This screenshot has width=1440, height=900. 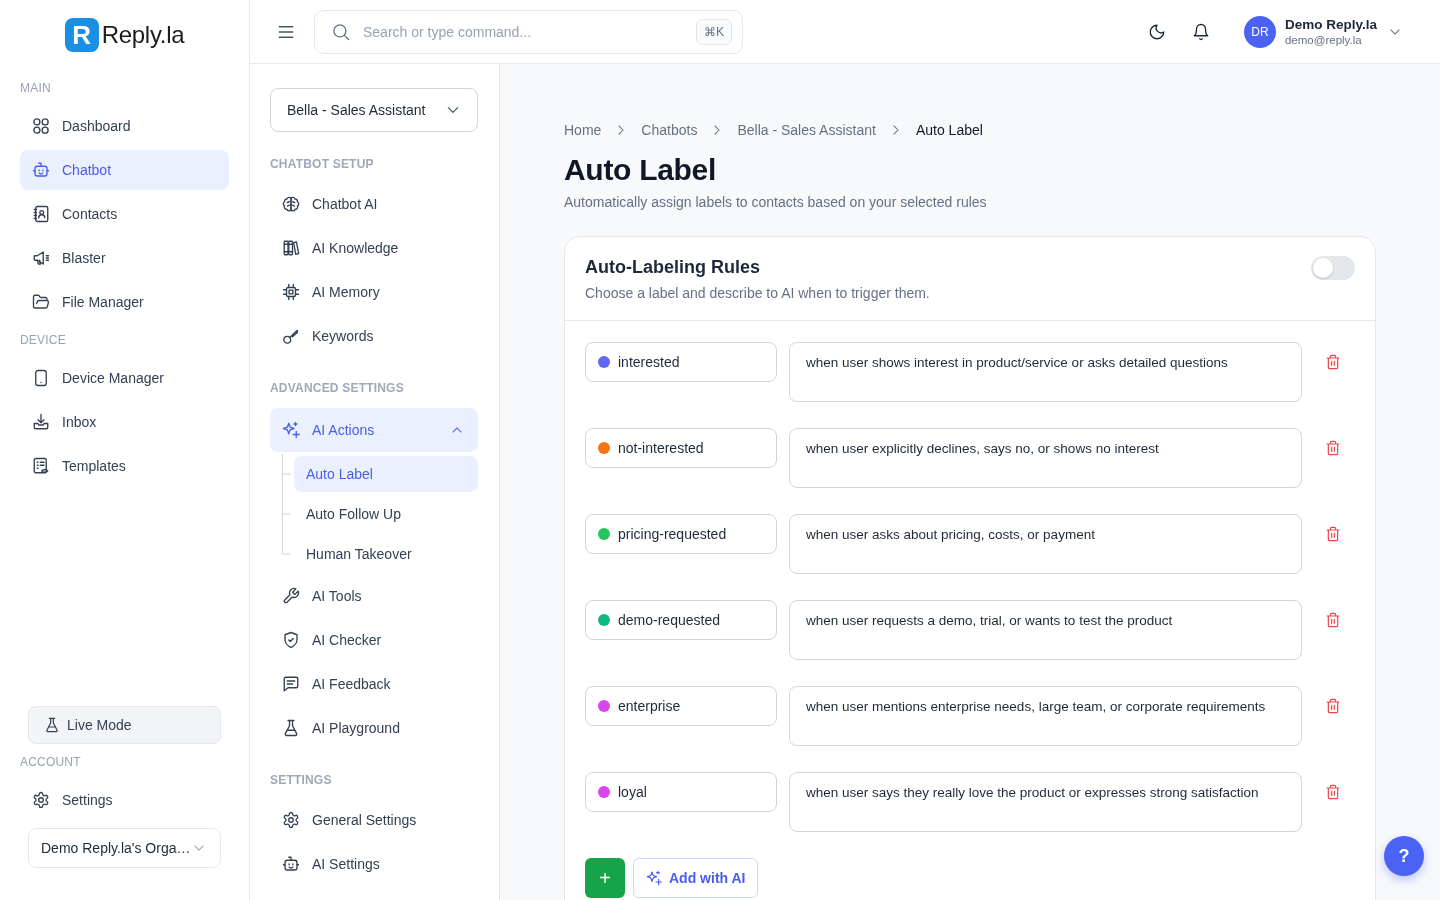 I want to click on description-field: when user shows interest in product/service or asks detailed questions, so click(x=1045, y=372).